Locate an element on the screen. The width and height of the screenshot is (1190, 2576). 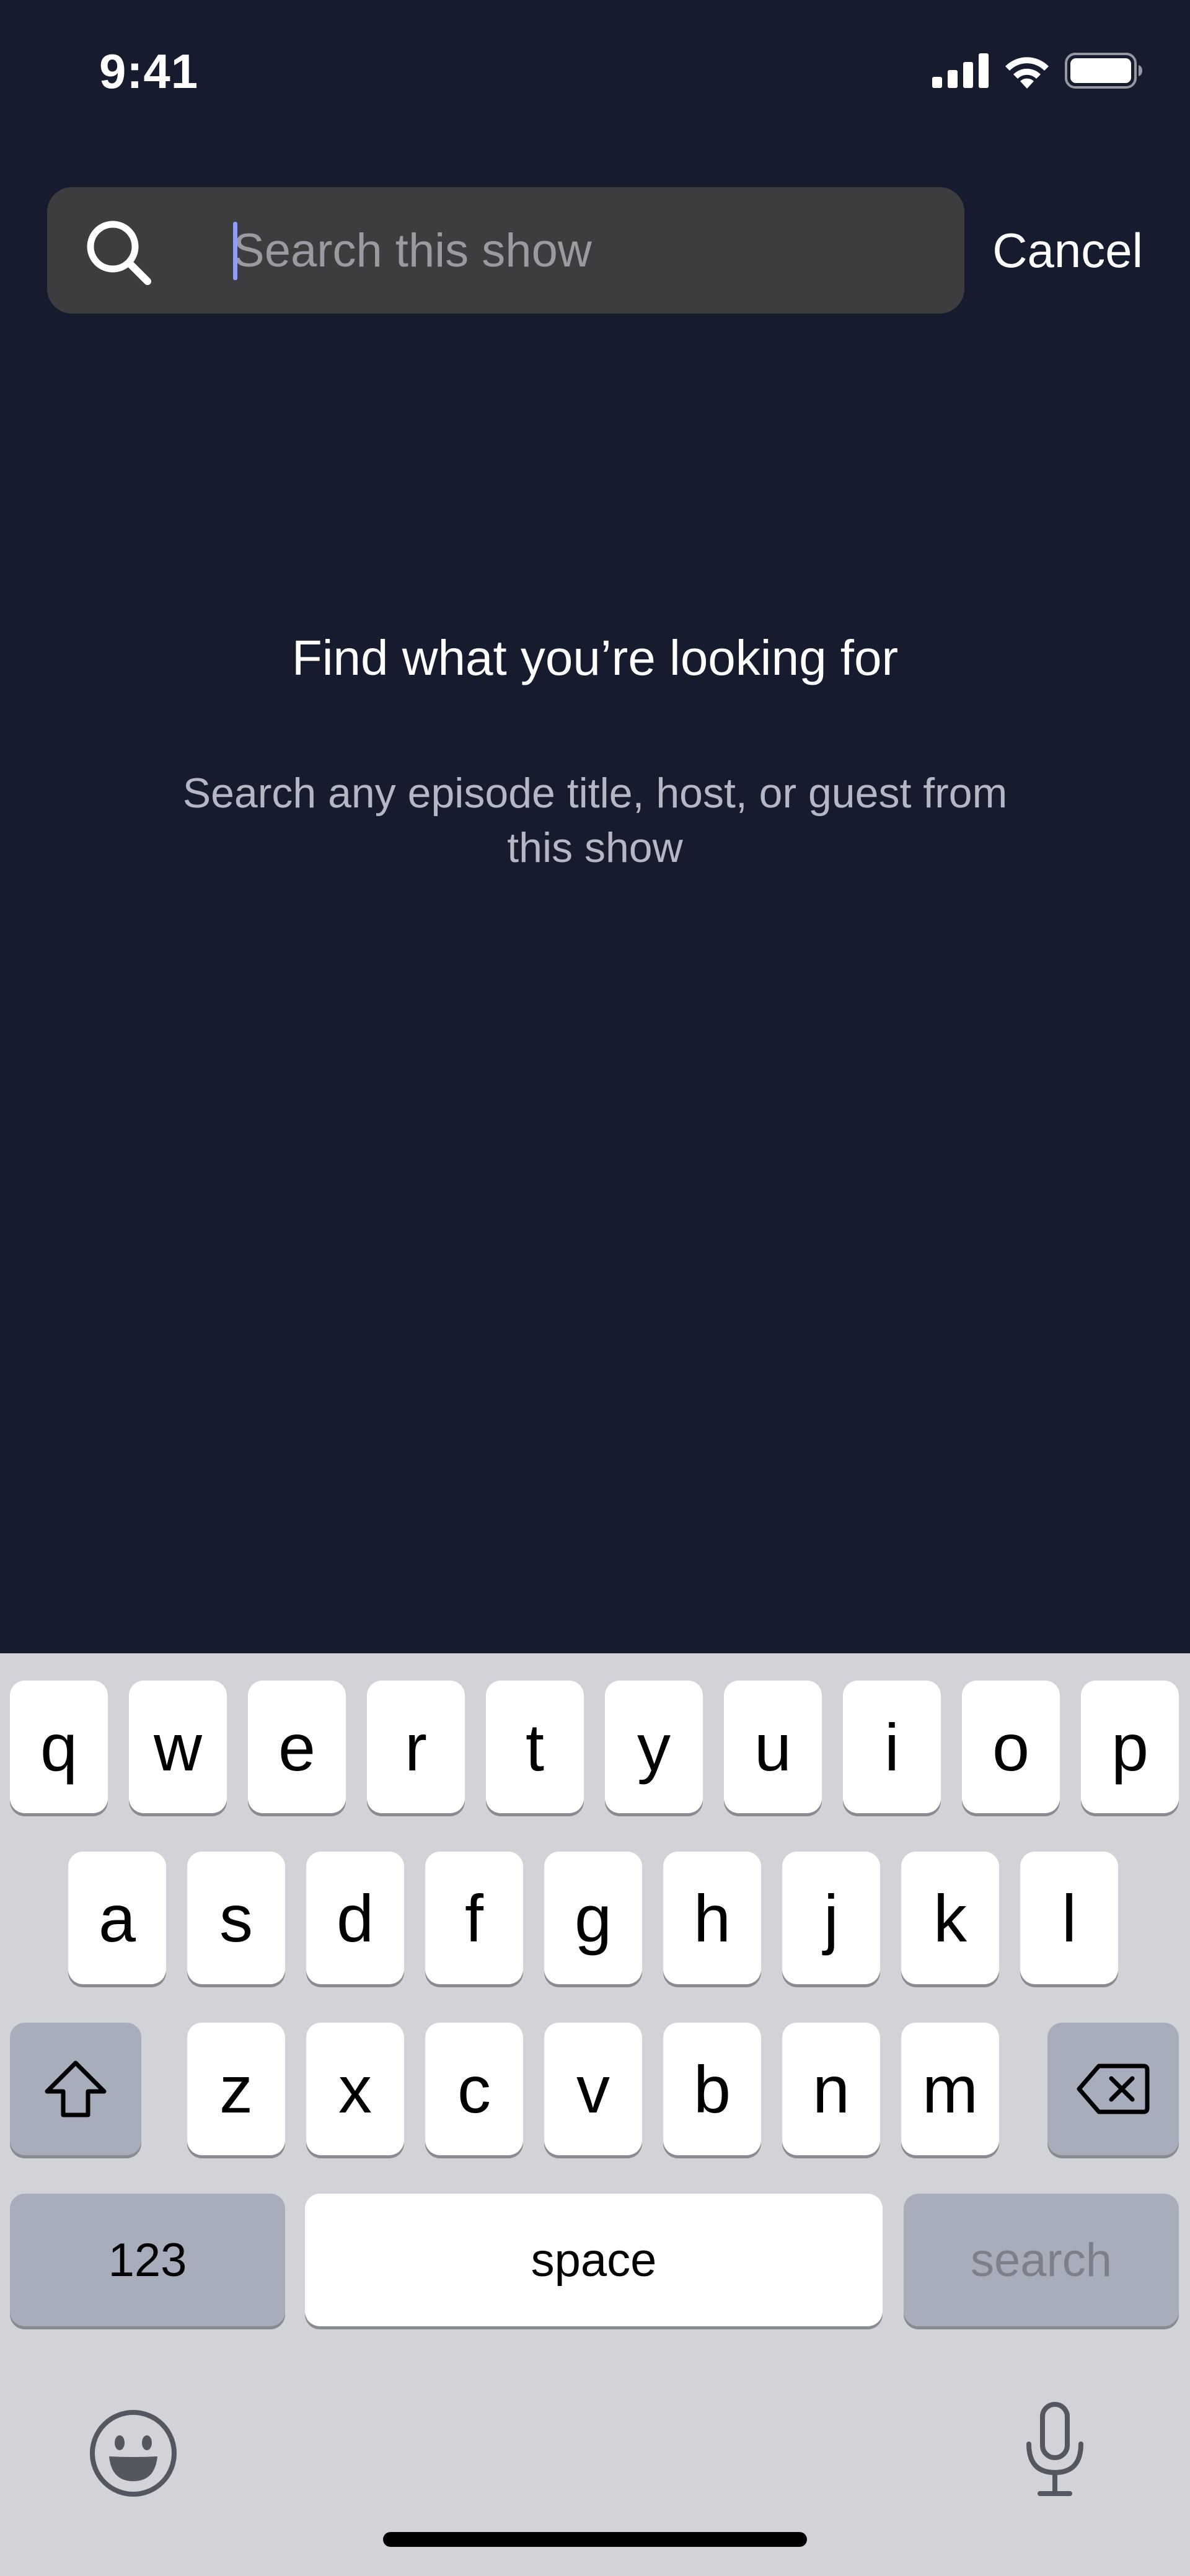
key-z: z is located at coordinates (236, 2089).